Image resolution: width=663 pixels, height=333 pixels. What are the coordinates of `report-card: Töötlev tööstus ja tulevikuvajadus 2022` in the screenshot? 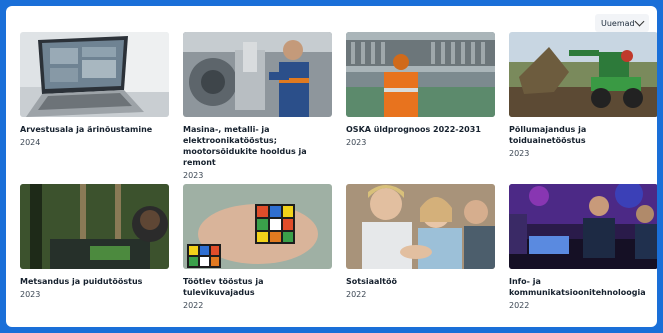 It's located at (257, 255).